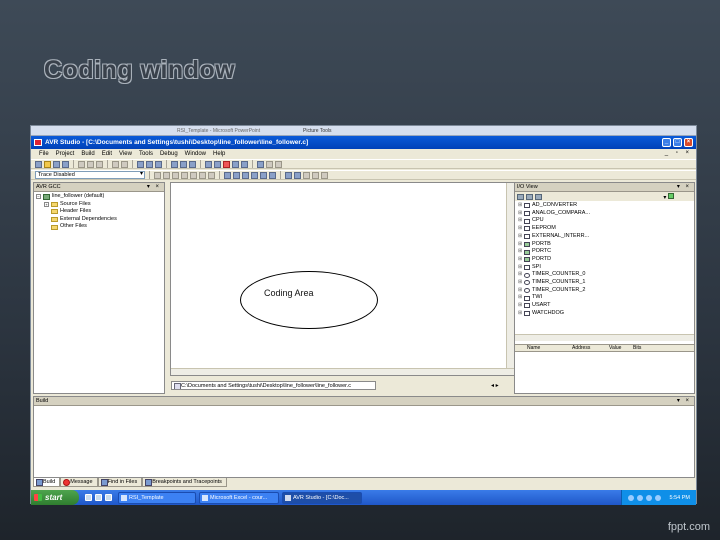  Describe the element at coordinates (55, 497) in the screenshot. I see `start-button: start` at that location.